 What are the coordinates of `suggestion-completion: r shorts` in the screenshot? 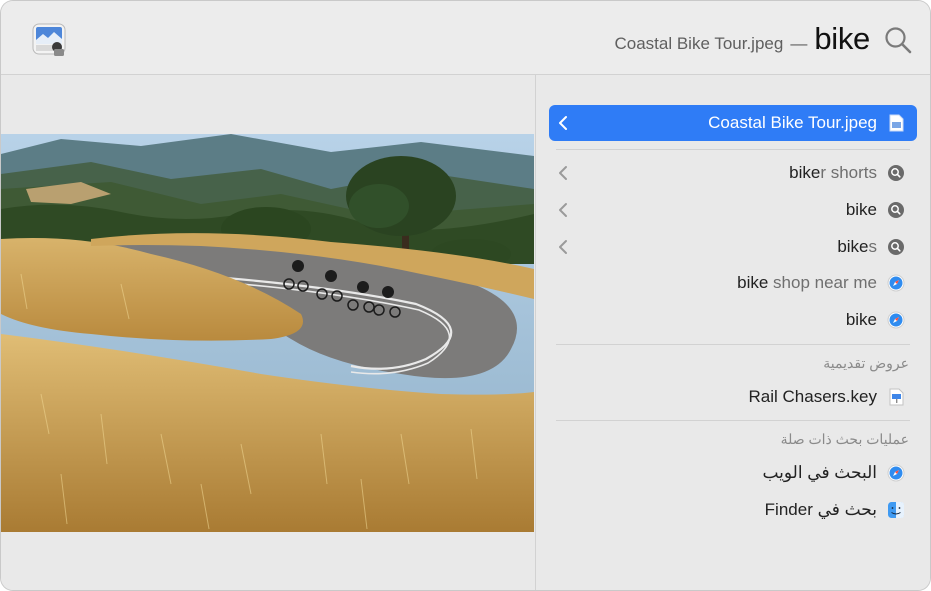 It's located at (848, 172).